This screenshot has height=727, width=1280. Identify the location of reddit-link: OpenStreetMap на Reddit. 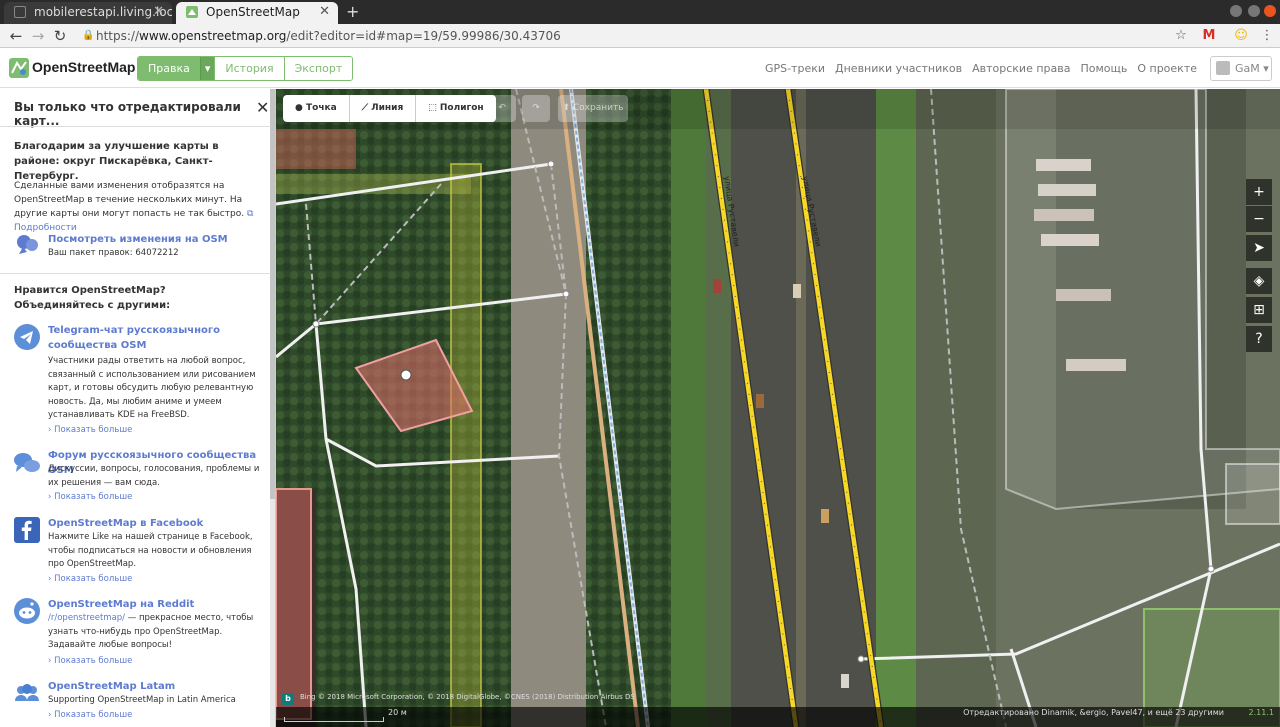
(153, 604).